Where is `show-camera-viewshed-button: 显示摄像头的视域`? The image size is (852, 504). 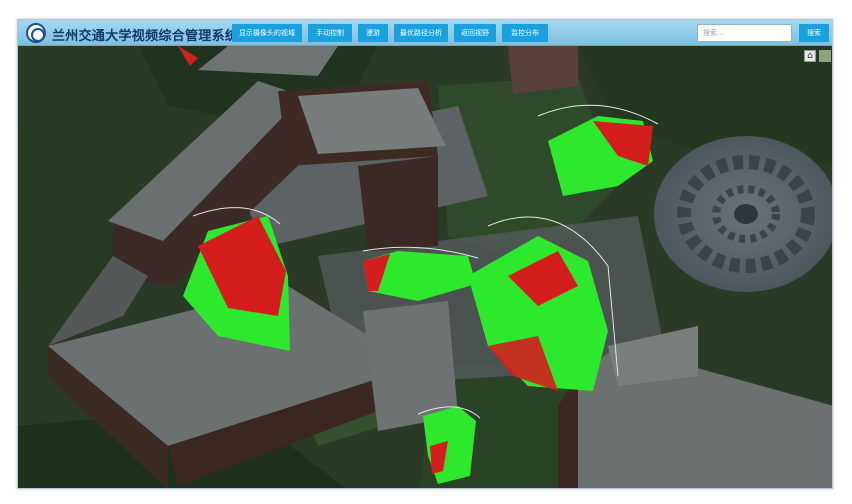
show-camera-viewshed-button: 显示摄像头的视域 is located at coordinates (267, 33).